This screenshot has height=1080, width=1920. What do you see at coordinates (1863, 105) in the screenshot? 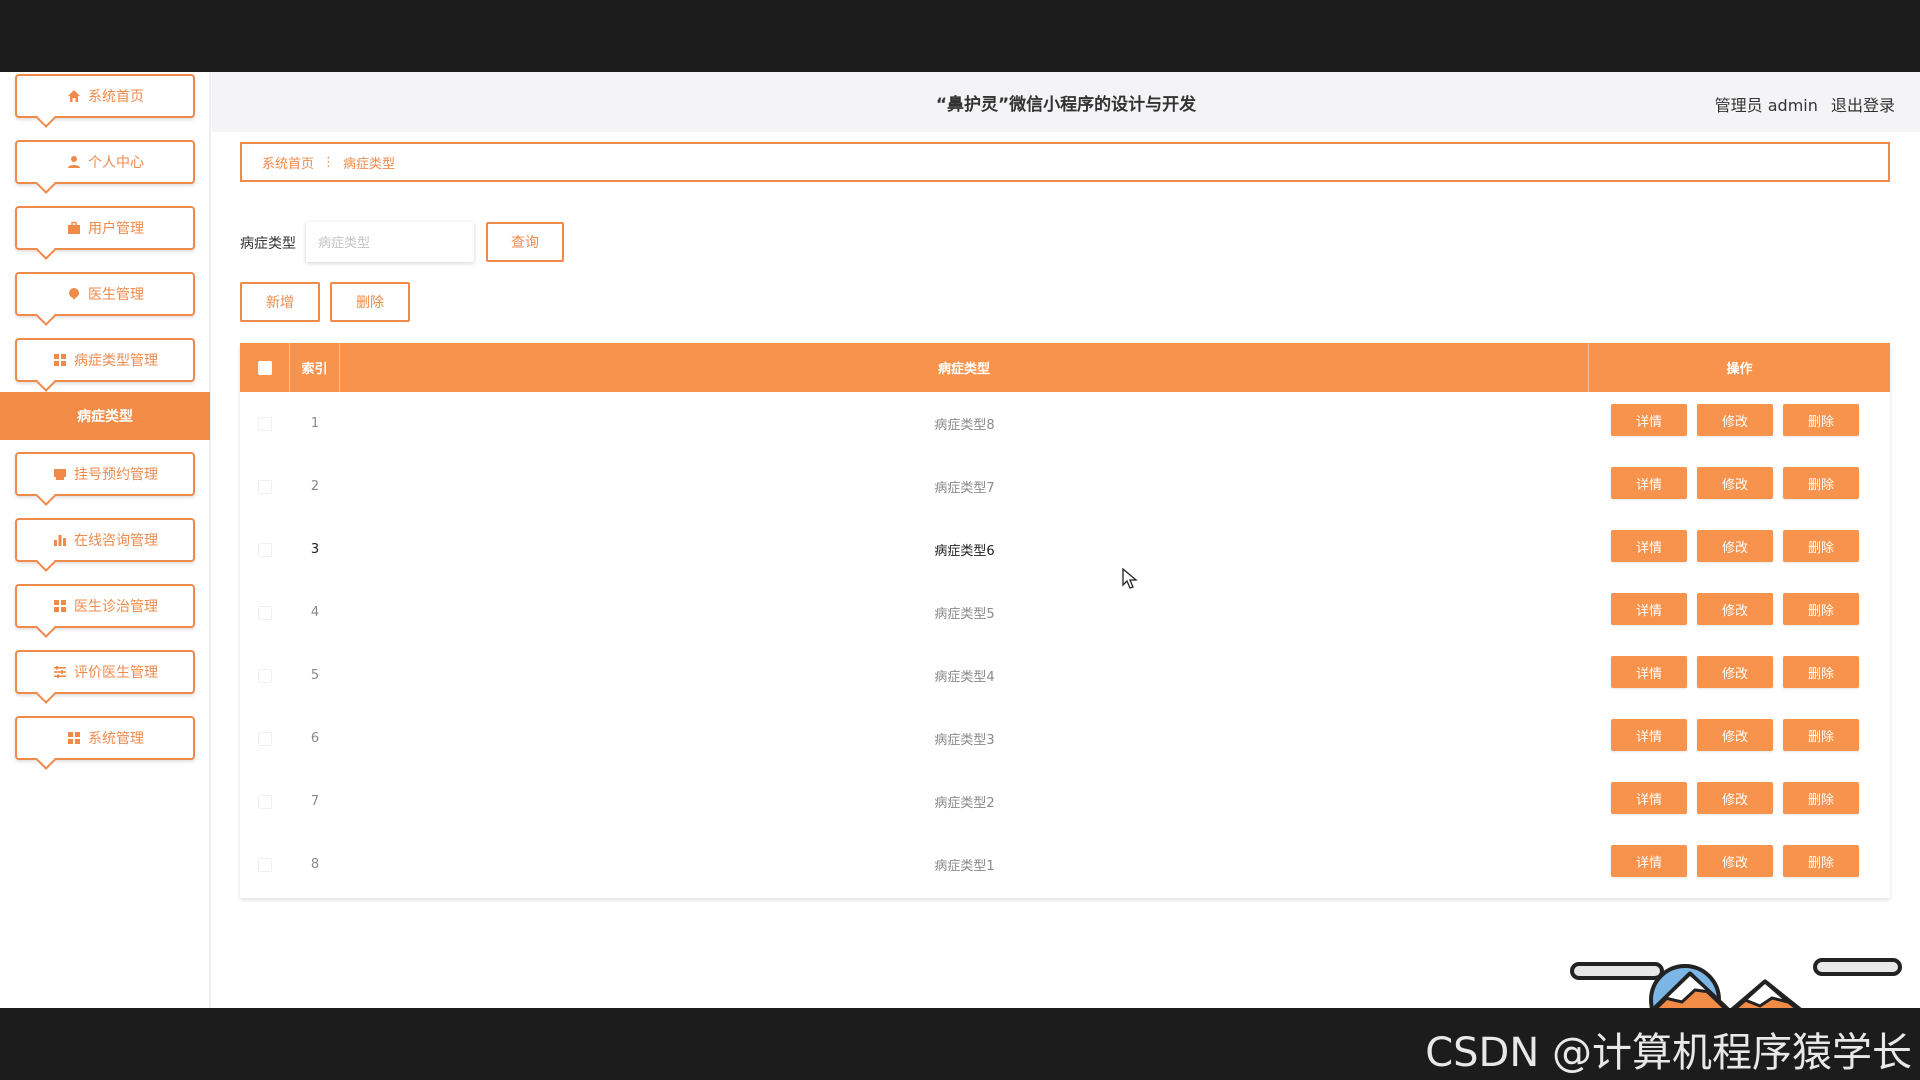
I see `logout-link: 退出登录` at bounding box center [1863, 105].